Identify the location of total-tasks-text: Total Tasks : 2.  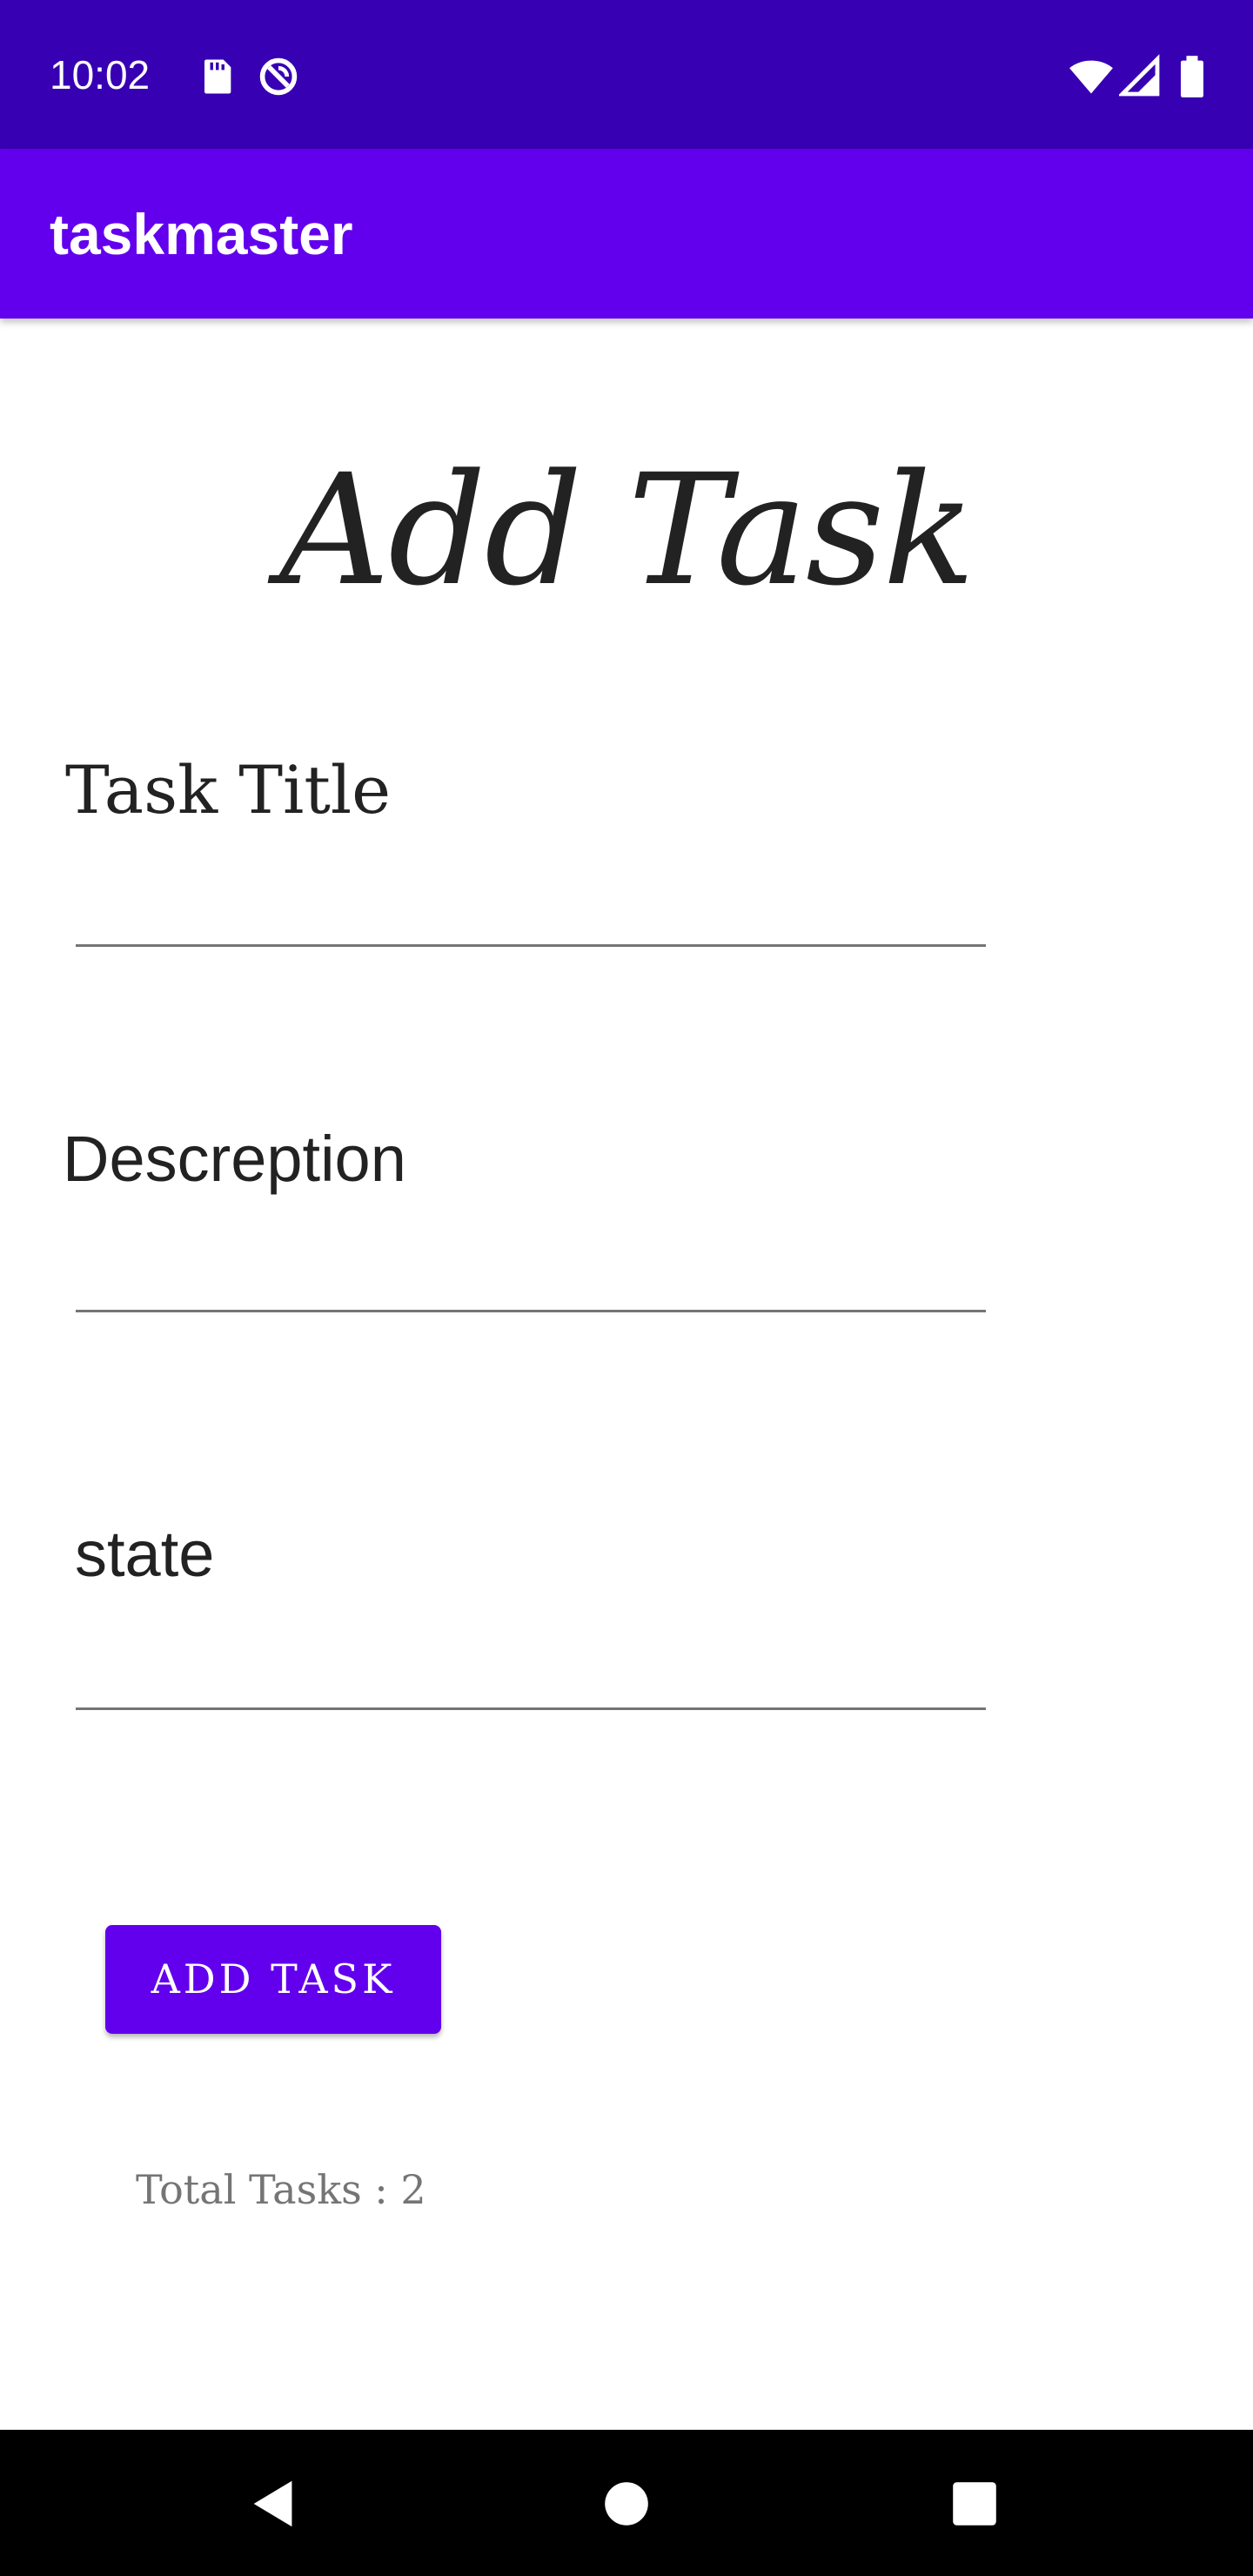
(281, 2189).